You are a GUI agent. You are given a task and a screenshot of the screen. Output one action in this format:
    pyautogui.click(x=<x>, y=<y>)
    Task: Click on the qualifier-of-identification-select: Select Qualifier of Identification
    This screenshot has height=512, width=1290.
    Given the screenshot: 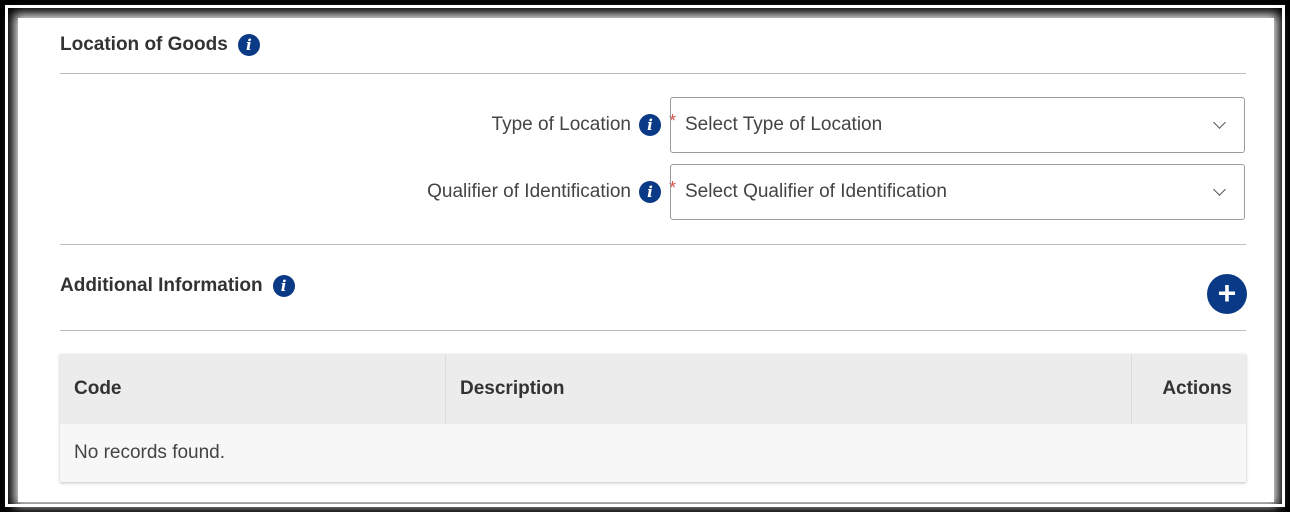 What is the action you would take?
    pyautogui.click(x=957, y=192)
    